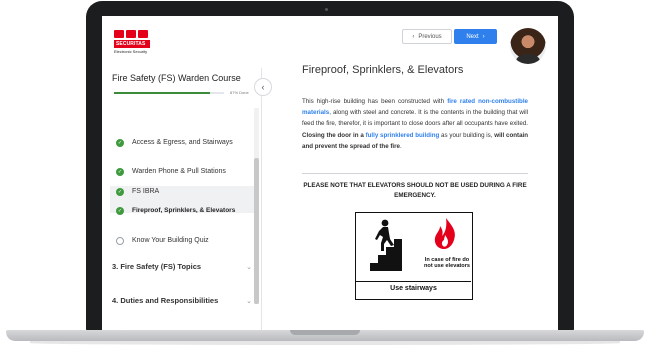 The image size is (650, 349). What do you see at coordinates (413, 281) in the screenshot?
I see `sign-divider` at bounding box center [413, 281].